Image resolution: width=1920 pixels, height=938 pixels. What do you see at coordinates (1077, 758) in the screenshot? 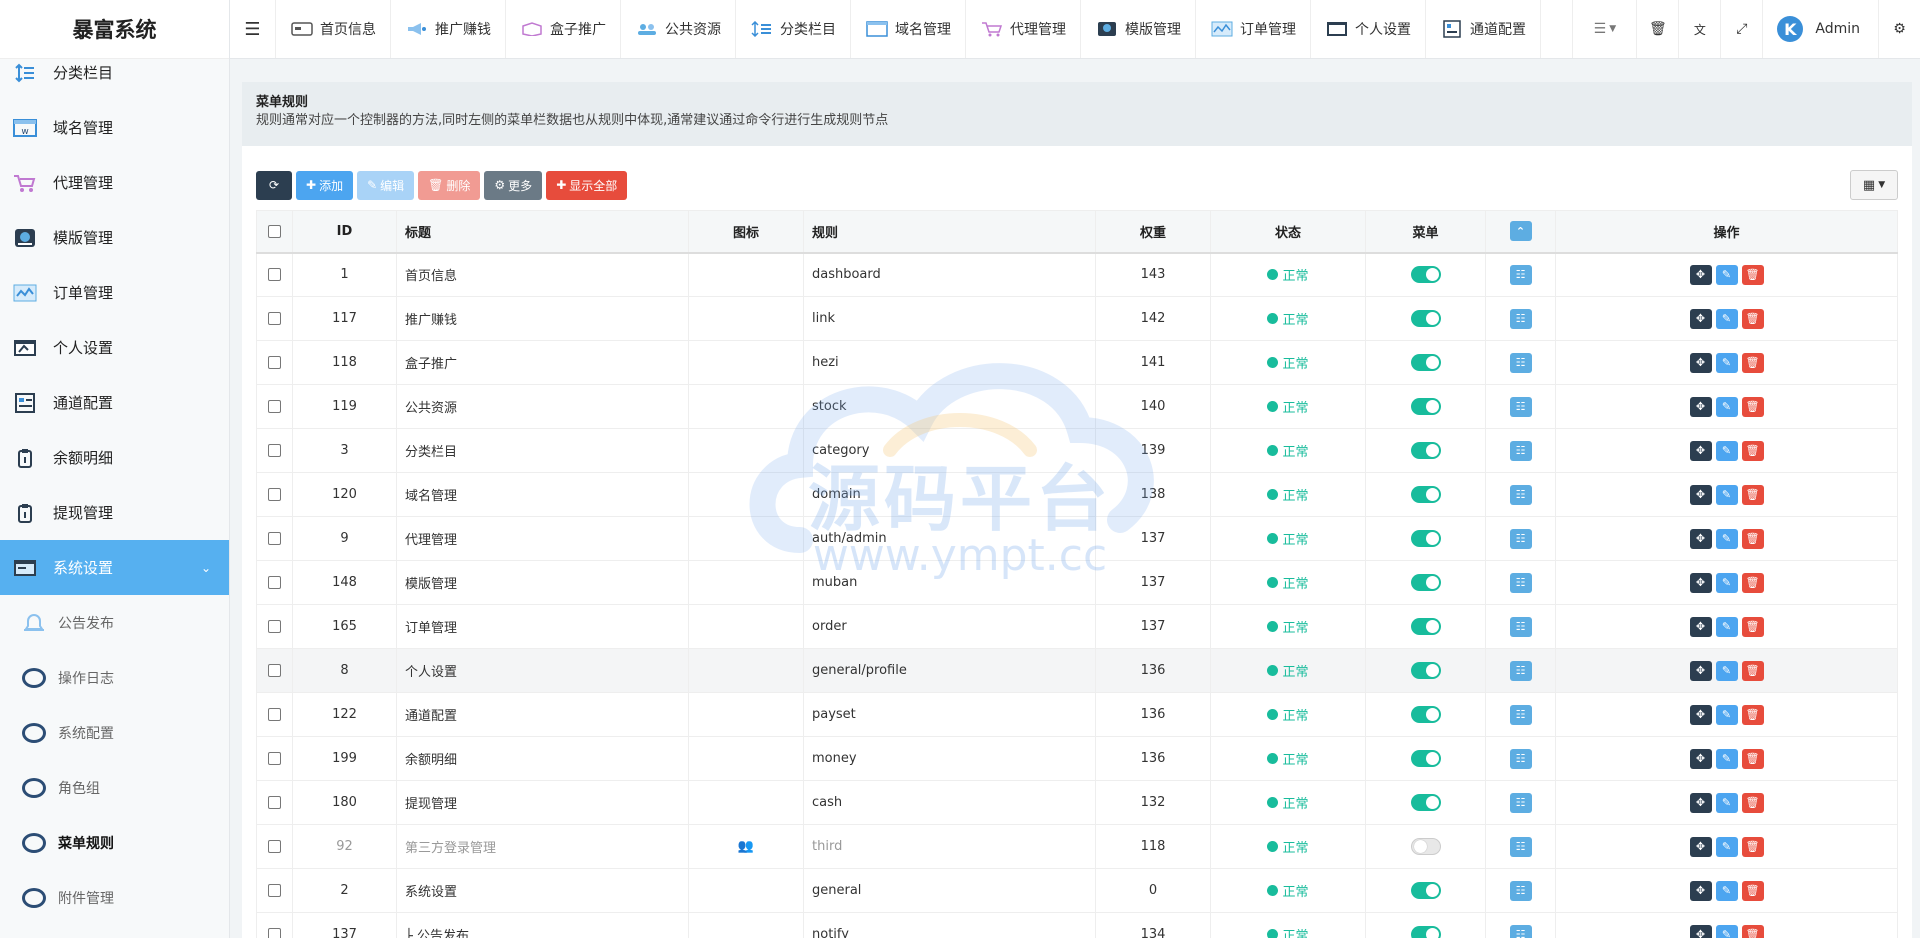
I see `table-row: 199 余额明细 money 136 正常 ☷ ✥ ✎ 🗑` at bounding box center [1077, 758].